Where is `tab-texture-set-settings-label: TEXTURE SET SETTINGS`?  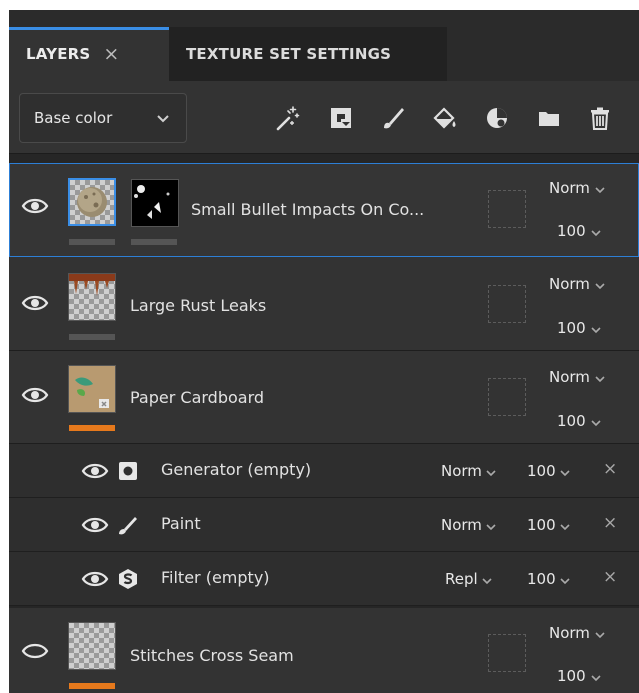 tab-texture-set-settings-label: TEXTURE SET SETTINGS is located at coordinates (289, 54).